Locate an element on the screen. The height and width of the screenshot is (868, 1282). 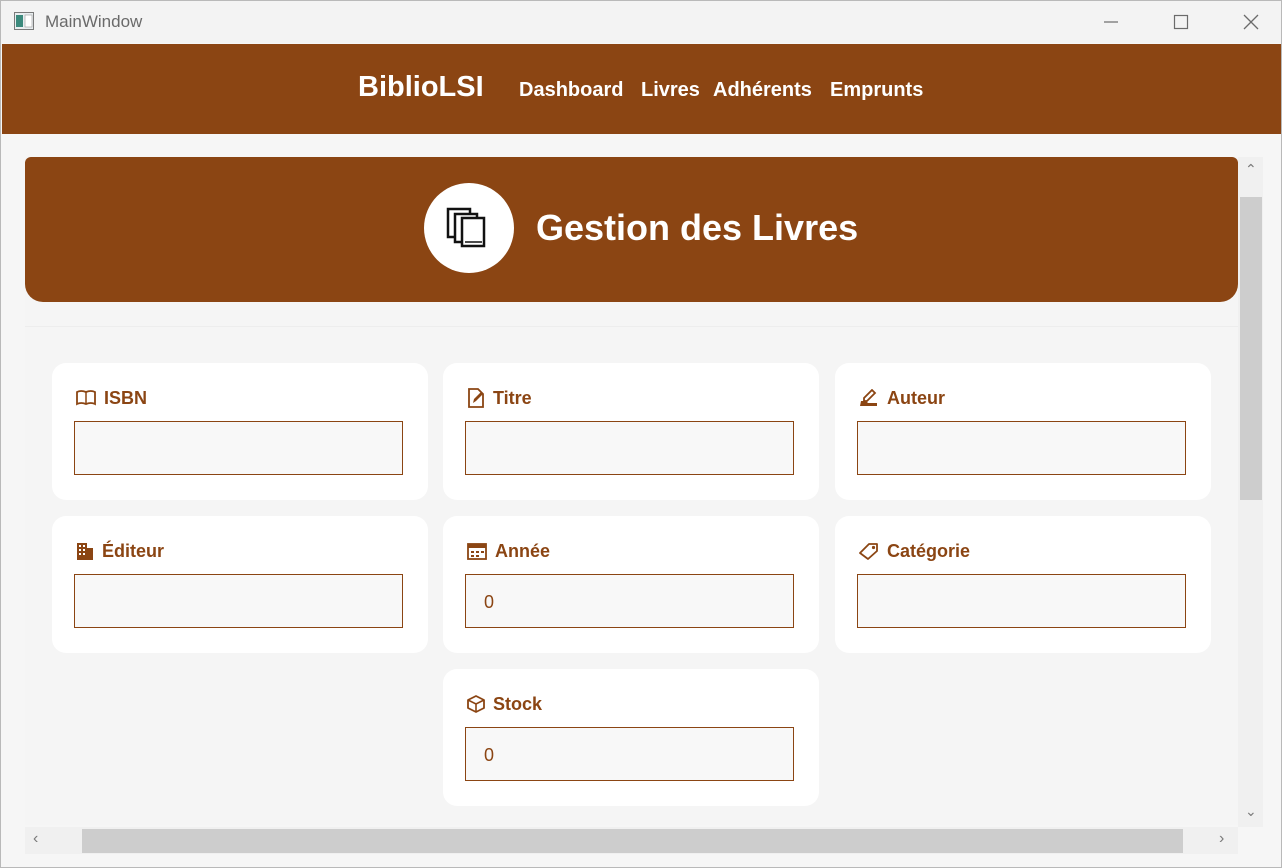
vertical-scroll-thumb is located at coordinates (1251, 348).